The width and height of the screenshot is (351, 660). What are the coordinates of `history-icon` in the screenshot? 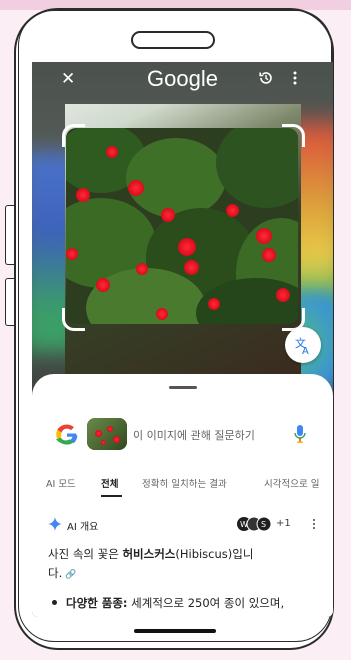 It's located at (266, 78).